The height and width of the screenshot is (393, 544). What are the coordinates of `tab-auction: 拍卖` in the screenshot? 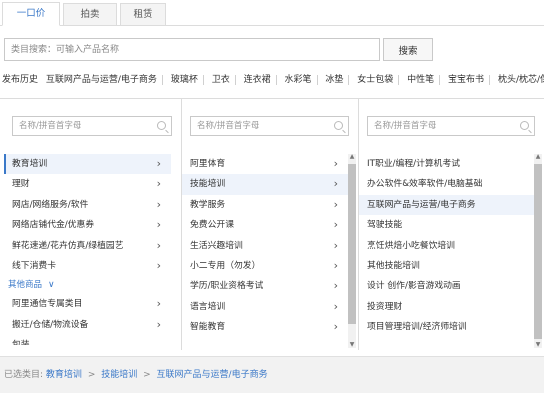 It's located at (90, 14).